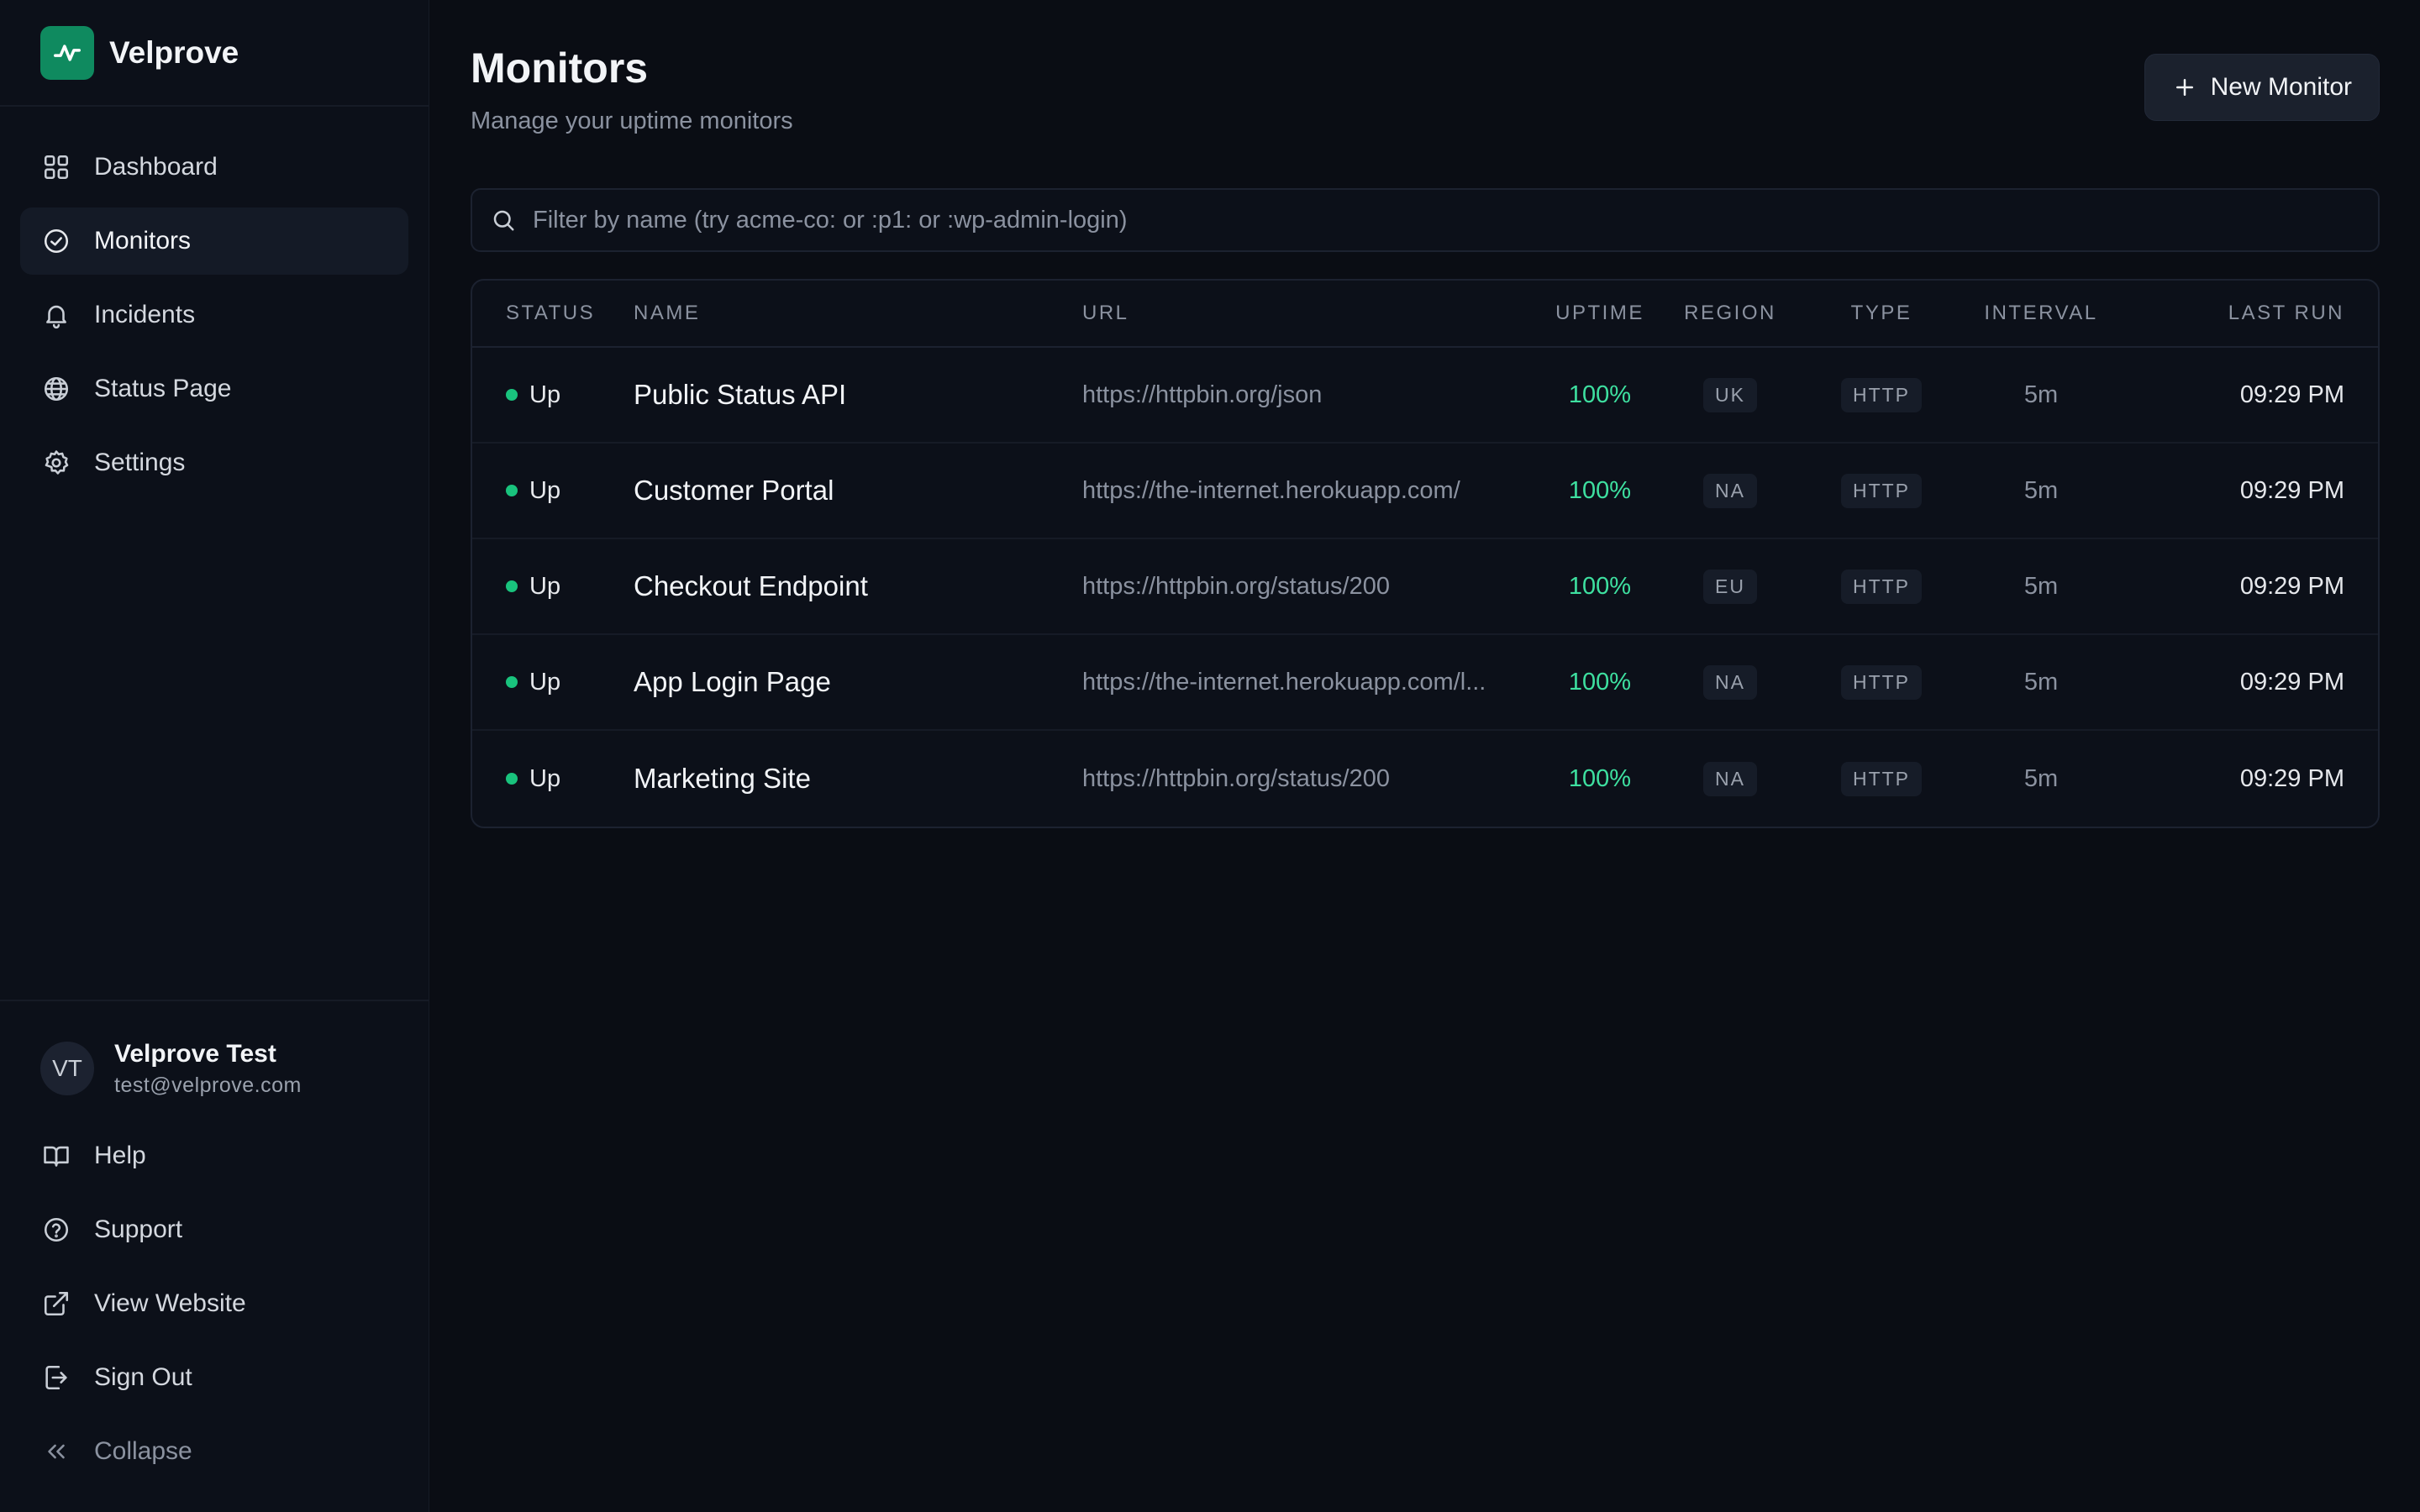 This screenshot has width=2420, height=1512. Describe the element at coordinates (858, 313) in the screenshot. I see `column-header-name: Name` at that location.